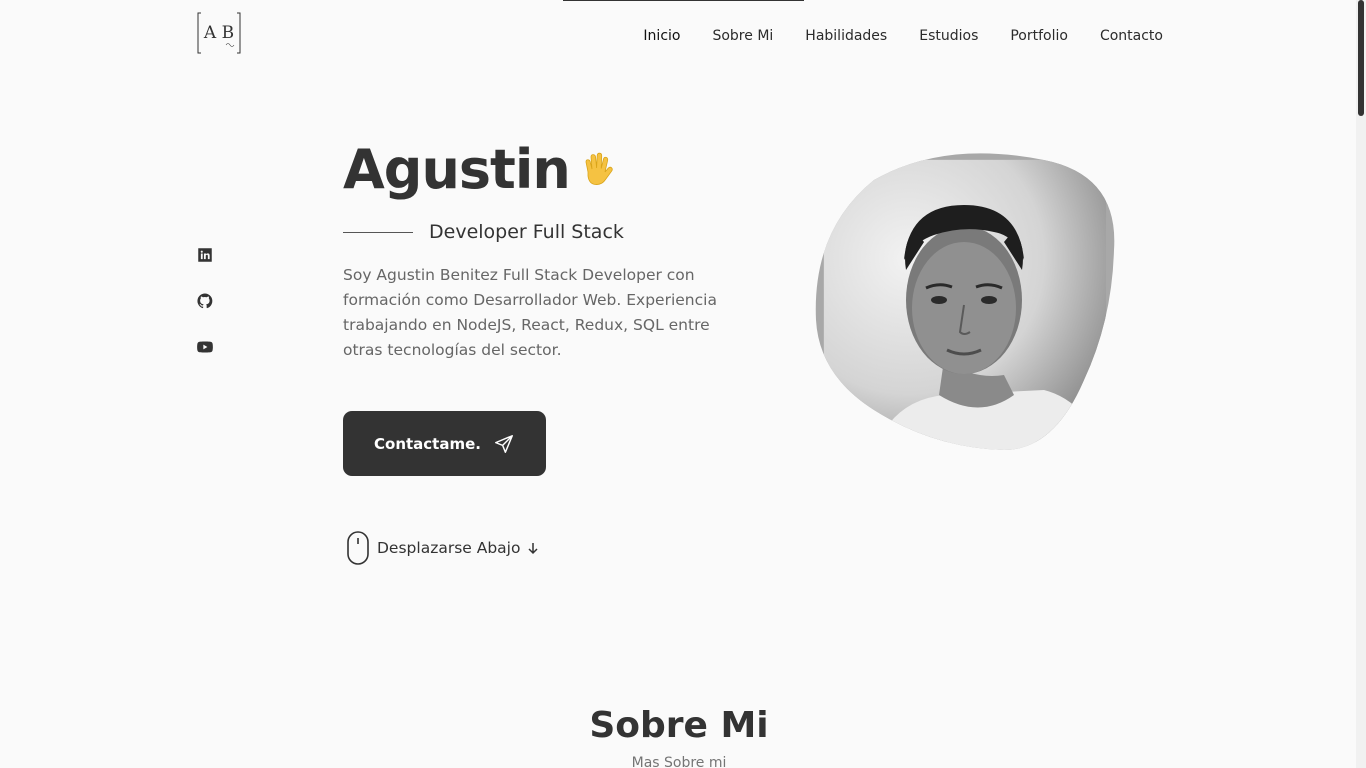 The image size is (1366, 768). Describe the element at coordinates (449, 548) in the screenshot. I see `scroll-down-label: Desplazarse Abajo` at that location.